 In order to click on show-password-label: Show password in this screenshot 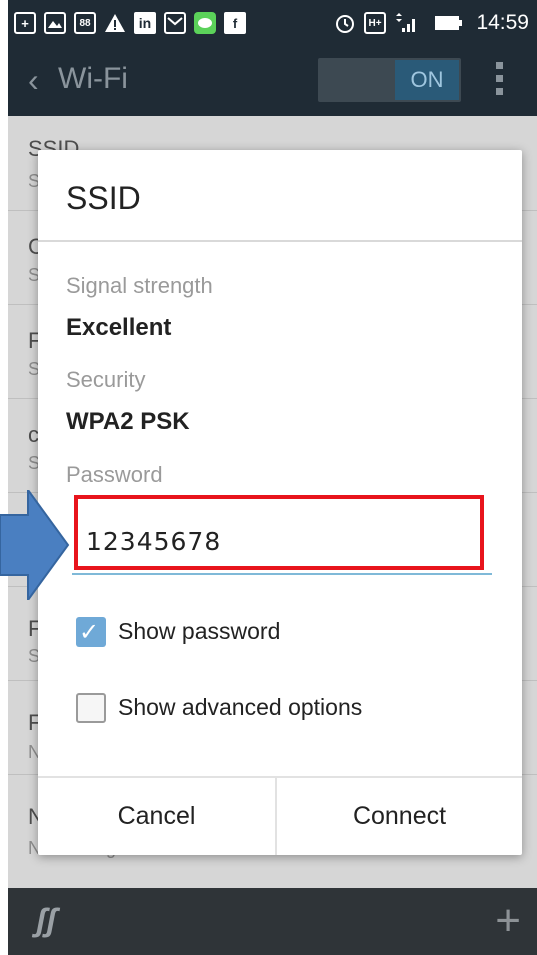, I will do `click(199, 631)`.